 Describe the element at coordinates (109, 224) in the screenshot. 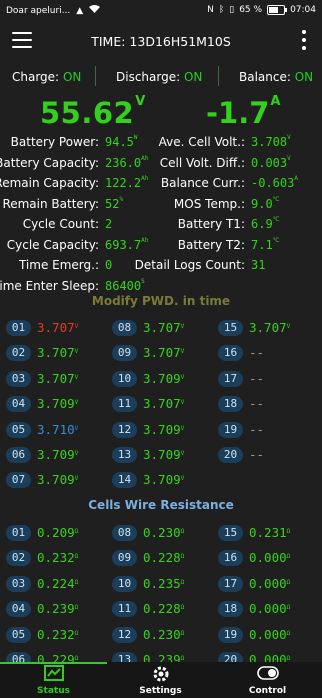

I see `stat-value-number: 2` at that location.